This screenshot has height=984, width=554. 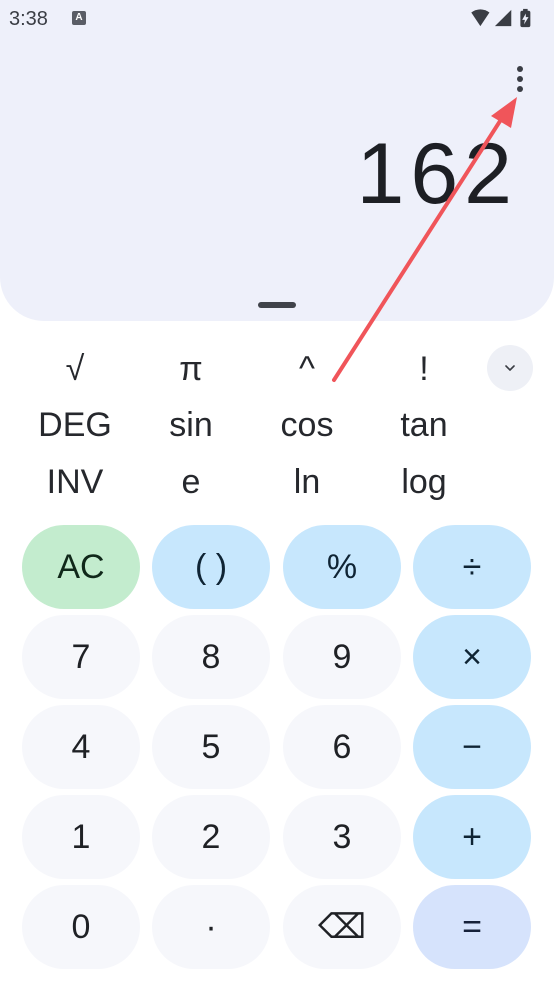 I want to click on digit-1-button: 1, so click(x=81, y=837).